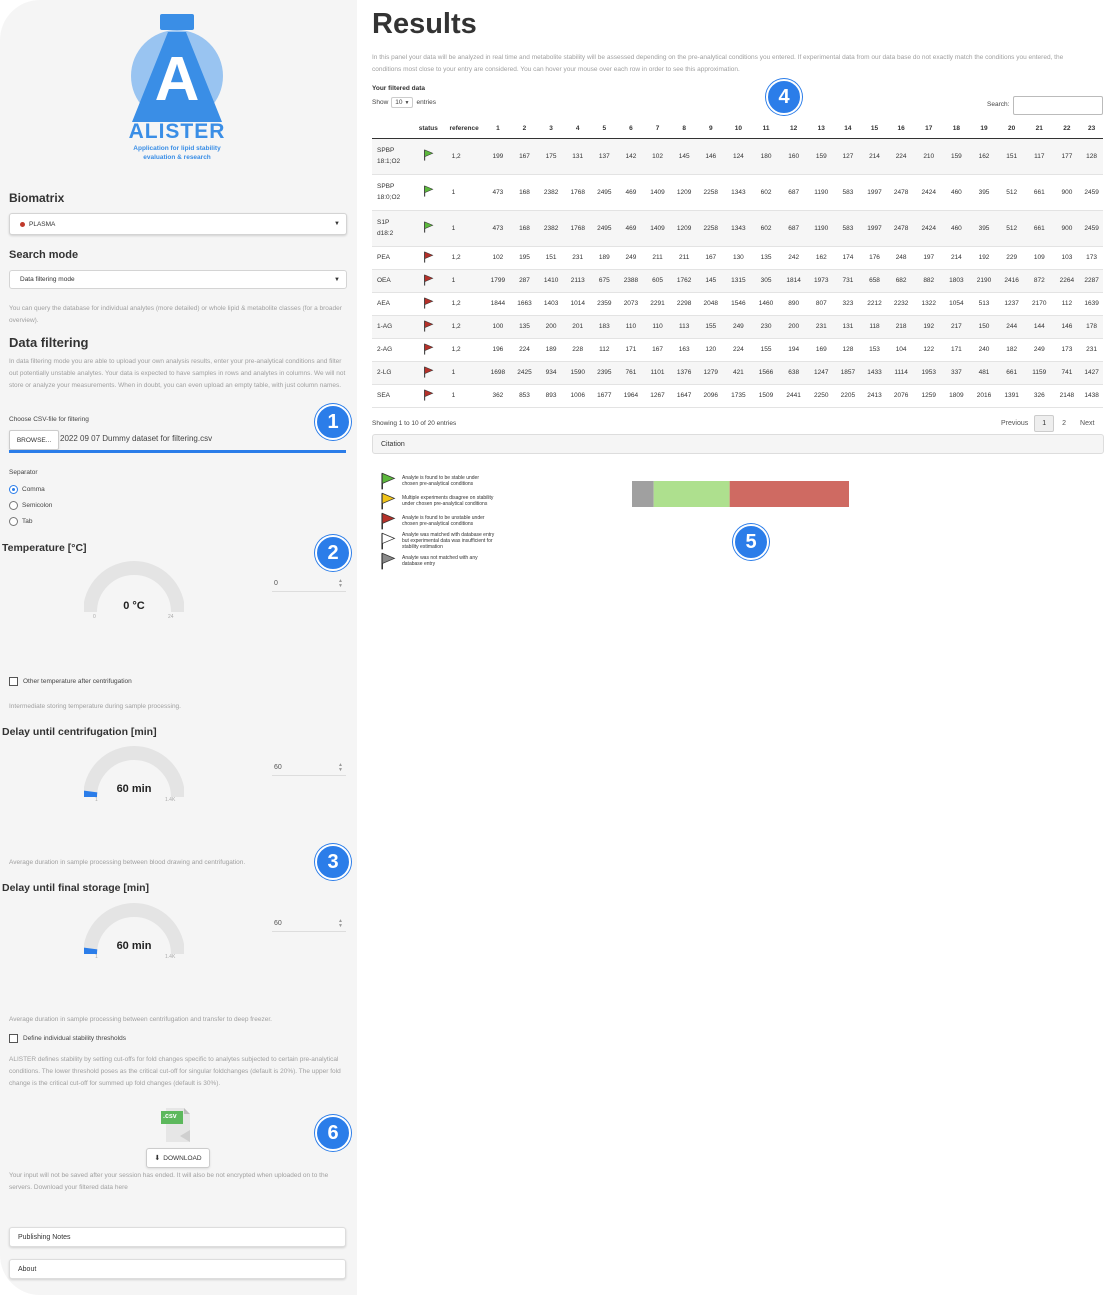 The image size is (1106, 1295). I want to click on value-cell: 1409, so click(657, 228).